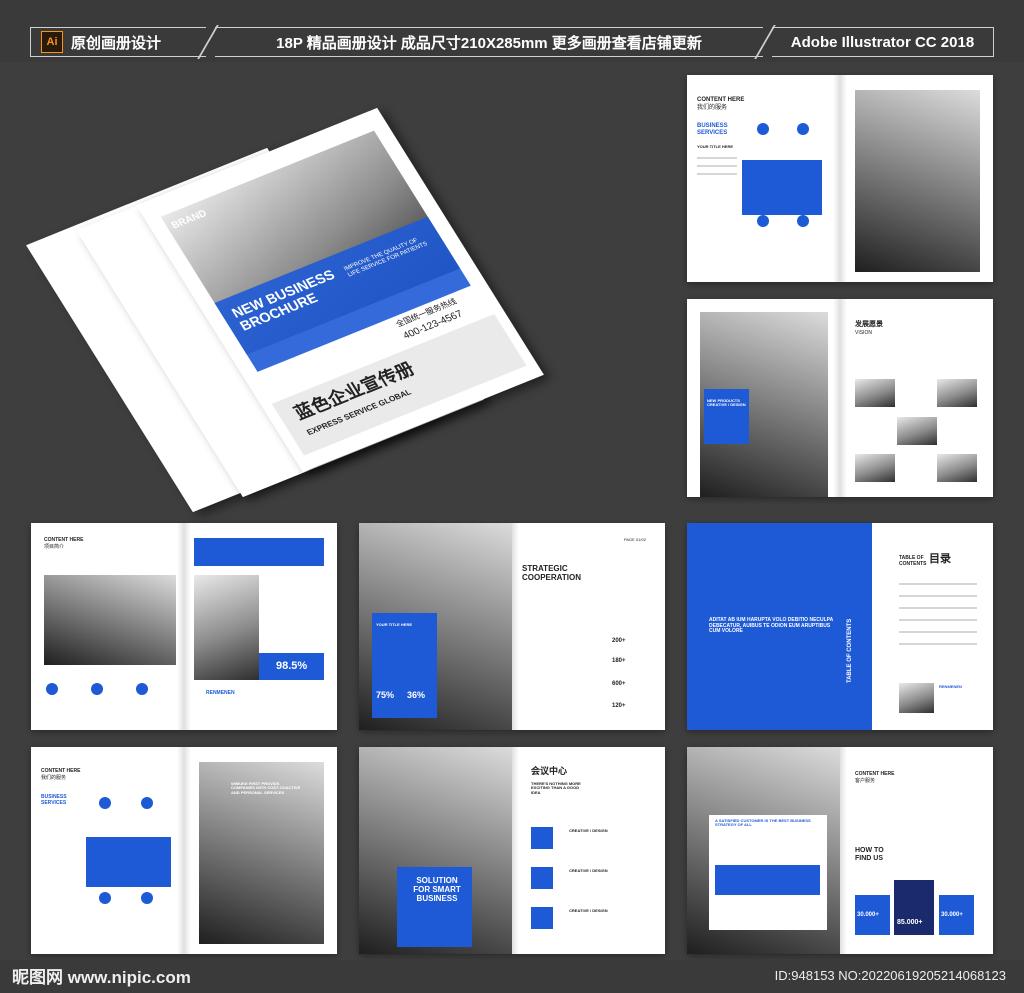 Image resolution: width=1024 pixels, height=993 pixels. What do you see at coordinates (619, 706) in the screenshot?
I see `number-4: 120+` at bounding box center [619, 706].